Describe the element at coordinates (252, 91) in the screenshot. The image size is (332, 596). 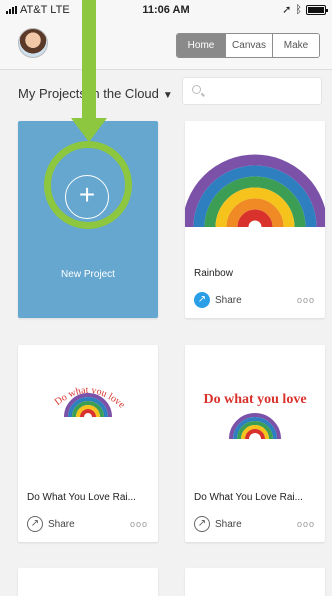
I see `search-input` at that location.